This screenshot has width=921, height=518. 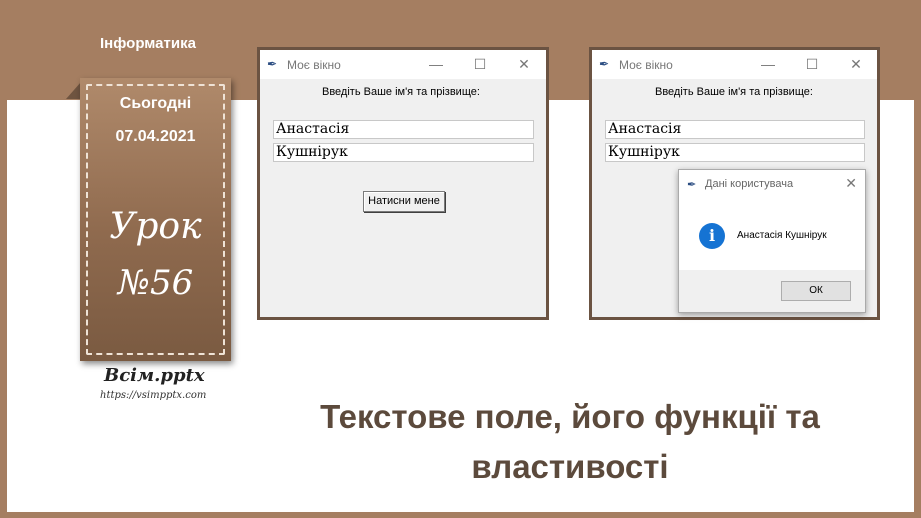 What do you see at coordinates (749, 184) in the screenshot?
I see `dialog-title: Дані користувача` at bounding box center [749, 184].